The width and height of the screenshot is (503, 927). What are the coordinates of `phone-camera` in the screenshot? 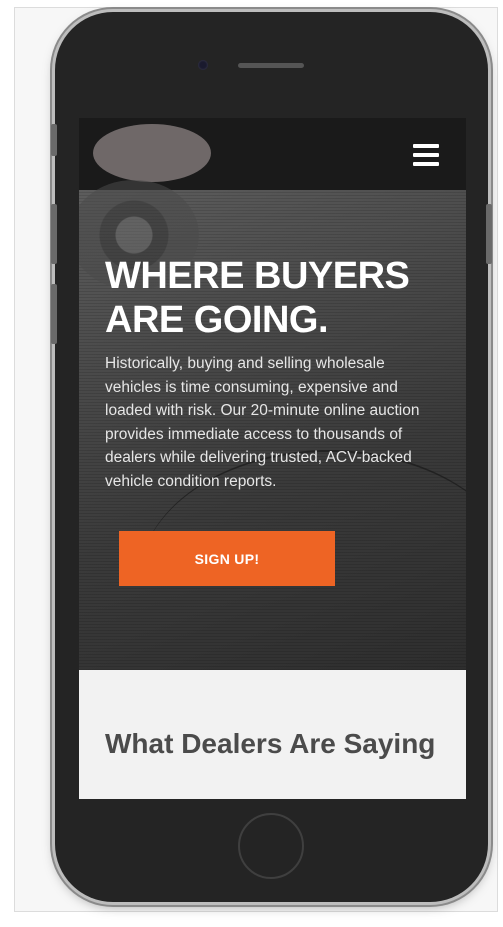 It's located at (203, 65).